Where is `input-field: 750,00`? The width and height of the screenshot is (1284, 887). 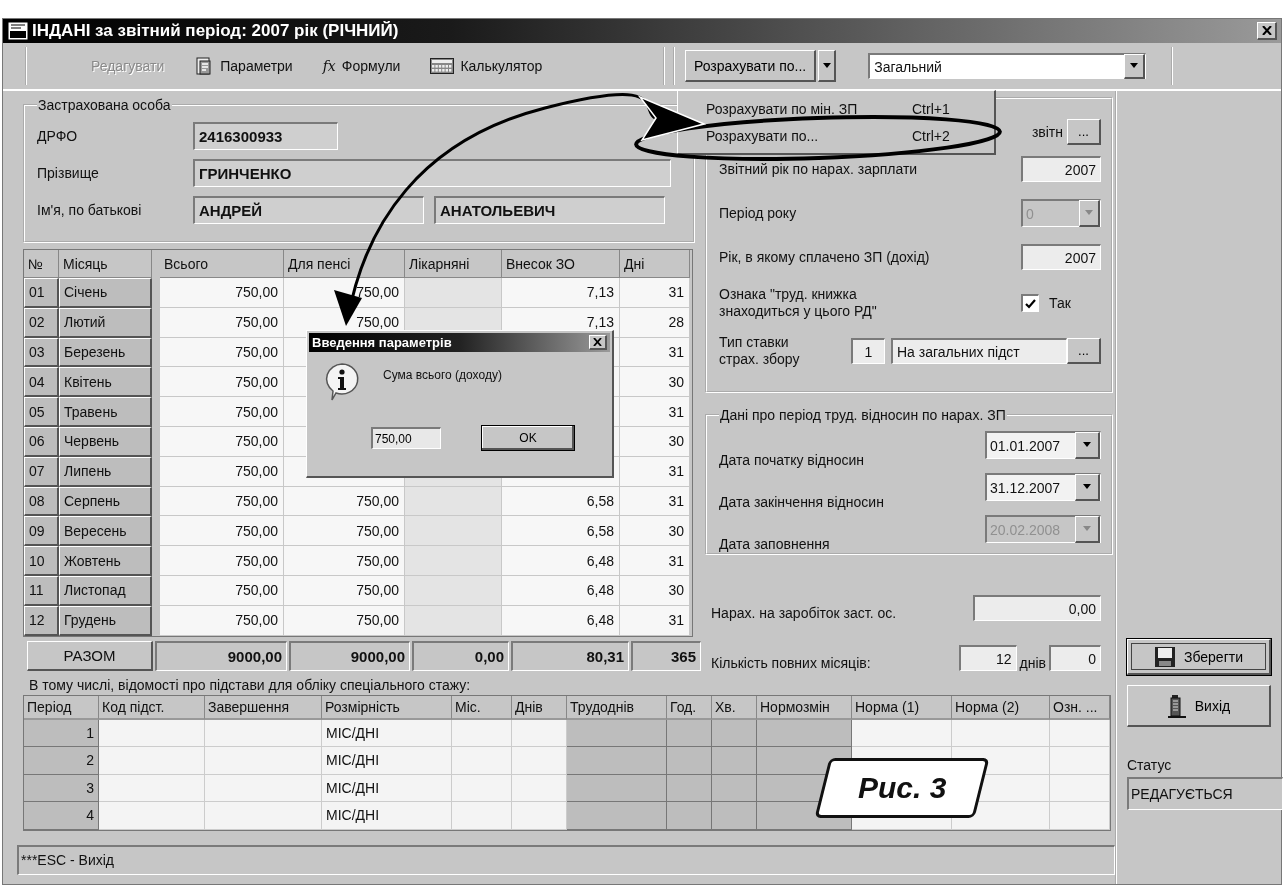 input-field: 750,00 is located at coordinates (406, 438).